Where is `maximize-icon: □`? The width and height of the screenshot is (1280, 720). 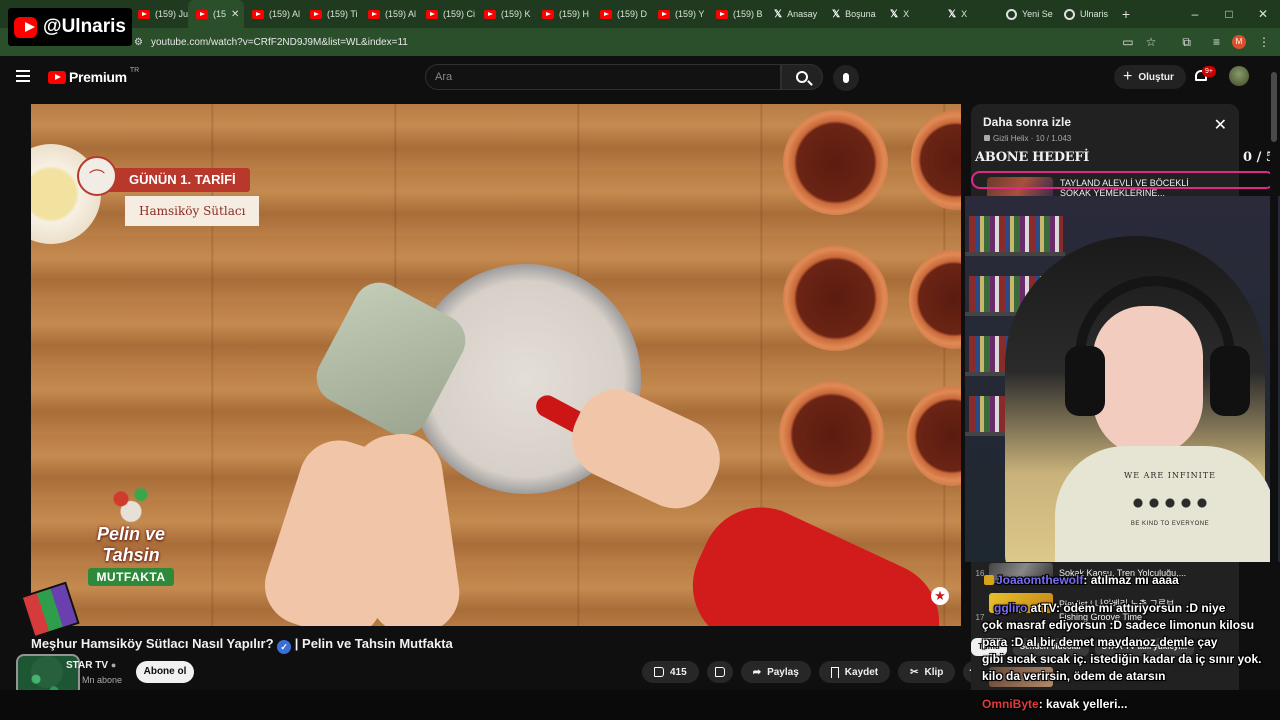
maximize-icon: □ is located at coordinates (1229, 14).